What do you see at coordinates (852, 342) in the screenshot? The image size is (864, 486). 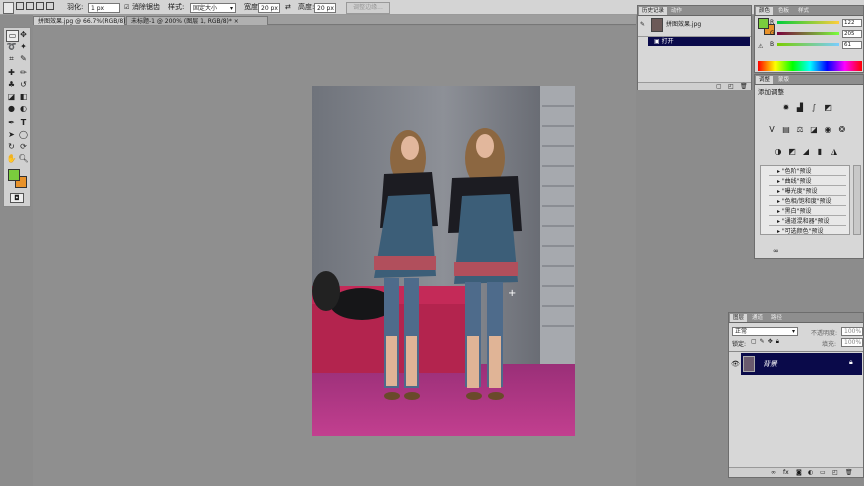 I see `fill-input: 100%` at bounding box center [852, 342].